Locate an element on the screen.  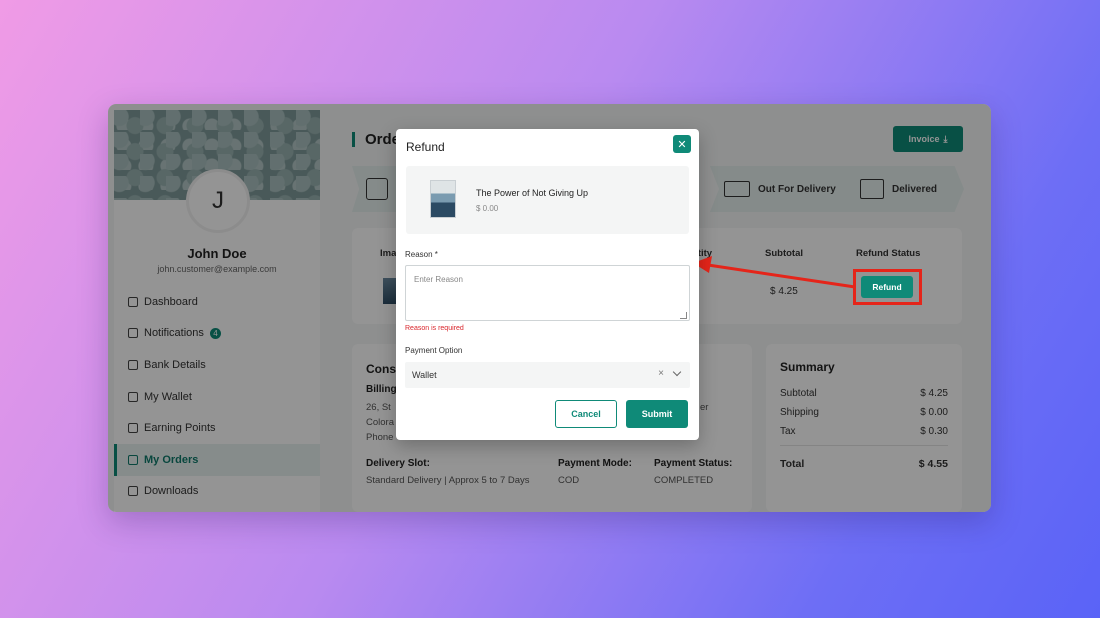
payment-option-label: Payment Option is located at coordinates (434, 350).